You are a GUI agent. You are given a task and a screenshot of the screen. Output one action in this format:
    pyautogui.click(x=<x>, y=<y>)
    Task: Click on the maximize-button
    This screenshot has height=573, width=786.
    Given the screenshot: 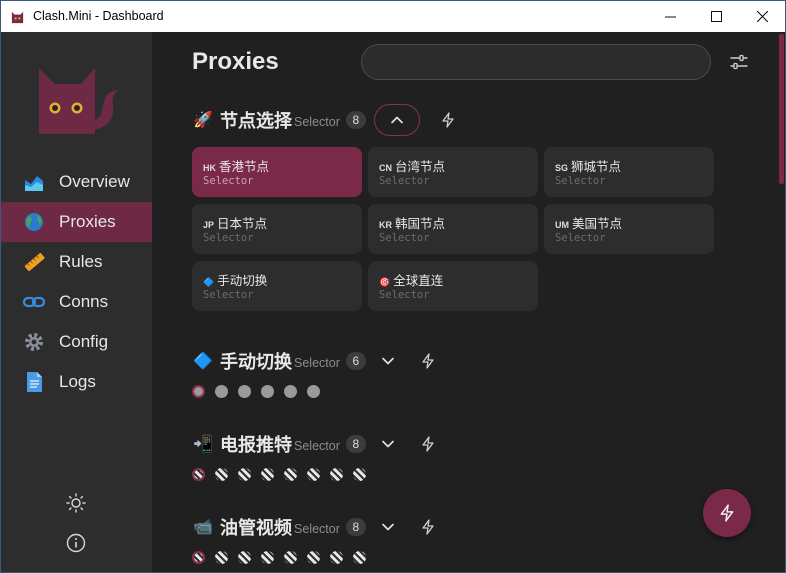 What is the action you would take?
    pyautogui.click(x=716, y=16)
    